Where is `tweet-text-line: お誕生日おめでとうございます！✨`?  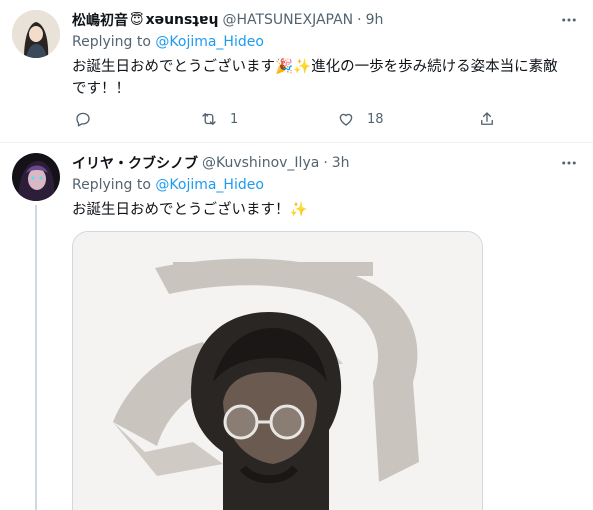
tweet-text-line: お誕生日おめでとうございます！✨ is located at coordinates (190, 210).